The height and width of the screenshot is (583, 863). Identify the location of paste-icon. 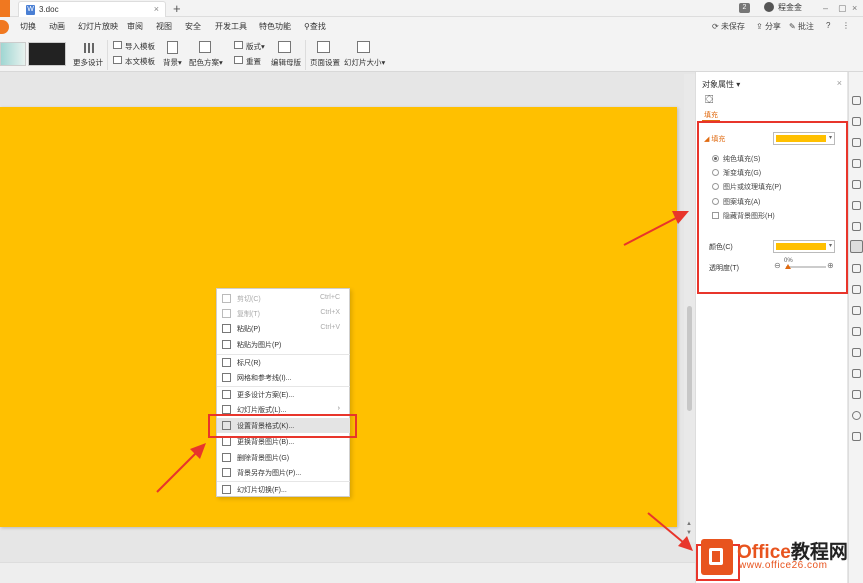
(226, 328).